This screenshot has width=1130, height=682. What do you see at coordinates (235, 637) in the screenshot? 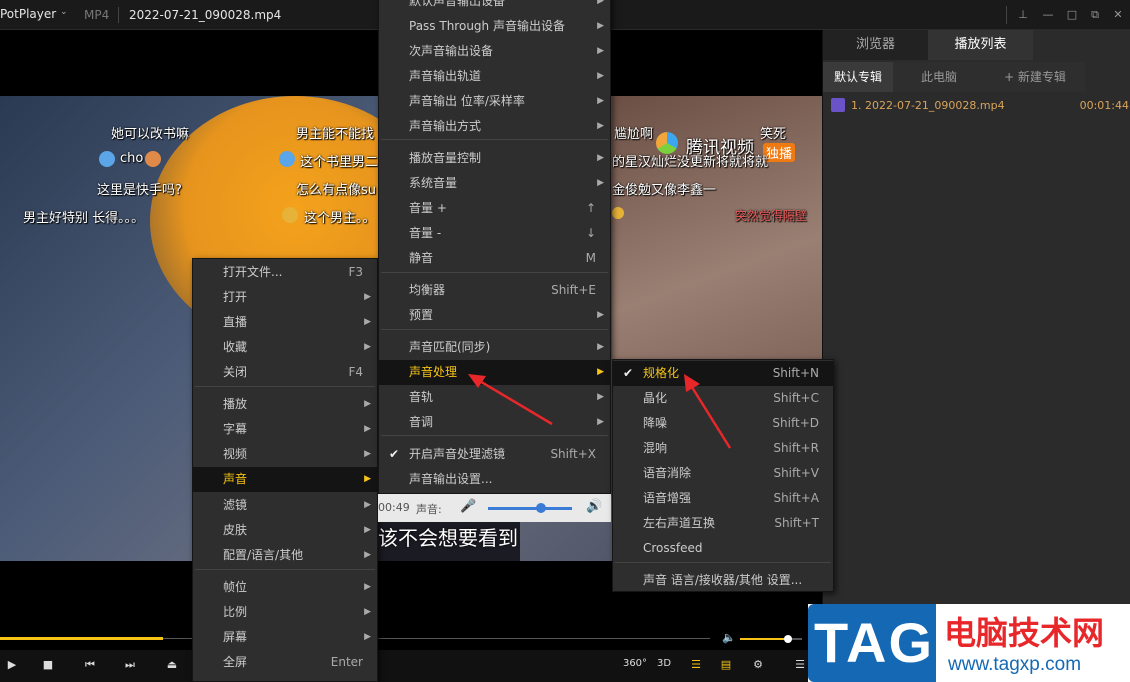
I see `menu-item-label: 屏幕` at bounding box center [235, 637].